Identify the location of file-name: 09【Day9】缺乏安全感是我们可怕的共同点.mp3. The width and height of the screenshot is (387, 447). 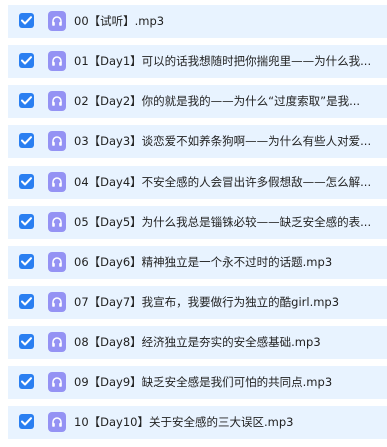
(203, 382).